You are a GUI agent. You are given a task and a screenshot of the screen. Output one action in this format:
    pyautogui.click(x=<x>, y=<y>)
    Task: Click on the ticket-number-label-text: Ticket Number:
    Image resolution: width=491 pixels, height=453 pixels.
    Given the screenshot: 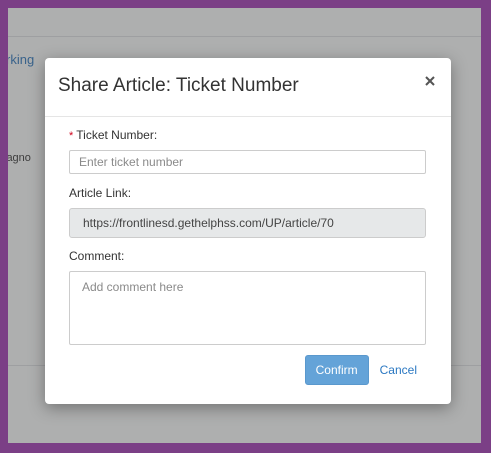 What is the action you would take?
    pyautogui.click(x=117, y=135)
    